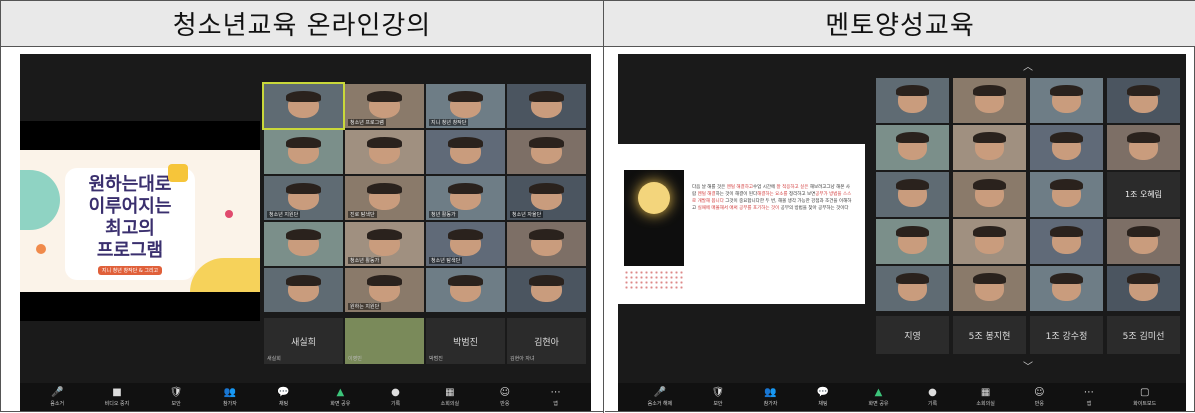  I want to click on participant-name: 지영, so click(912, 336).